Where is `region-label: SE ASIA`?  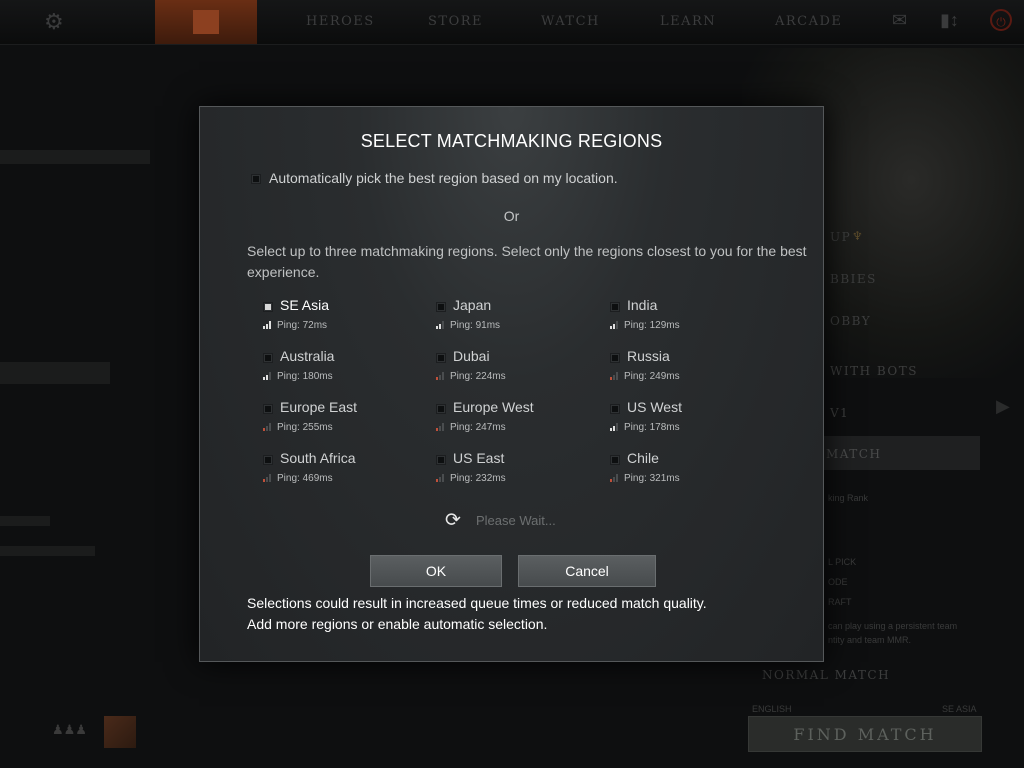 region-label: SE ASIA is located at coordinates (959, 709).